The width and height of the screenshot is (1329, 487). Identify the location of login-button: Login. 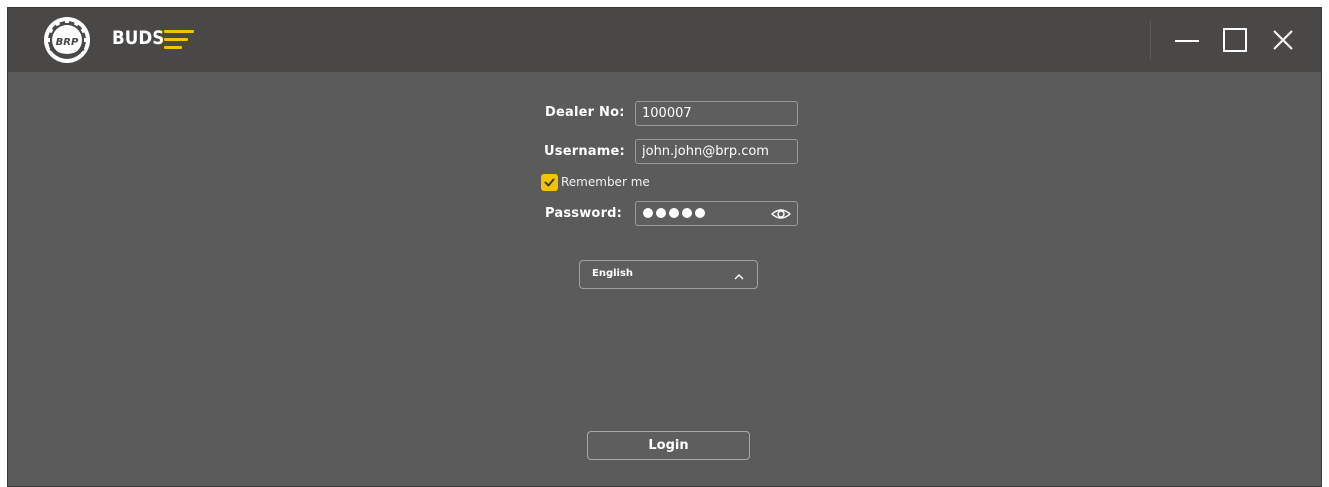
(668, 445).